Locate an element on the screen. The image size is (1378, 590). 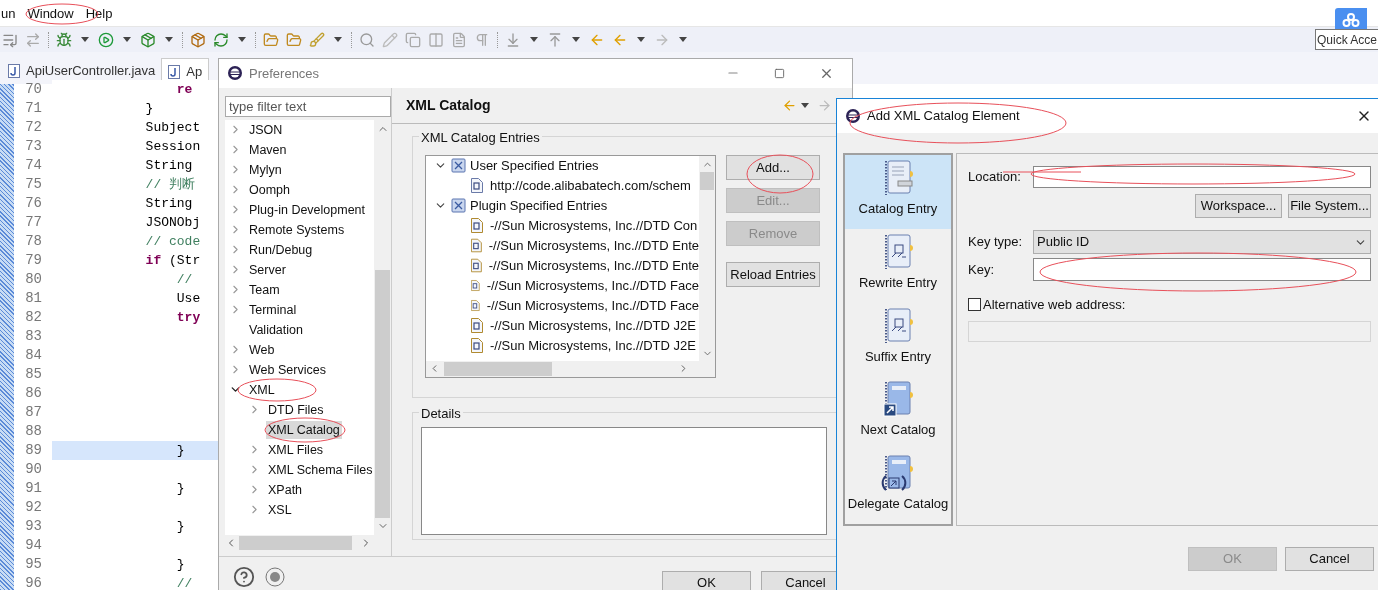
dialog-button: OK is located at coordinates (706, 580).